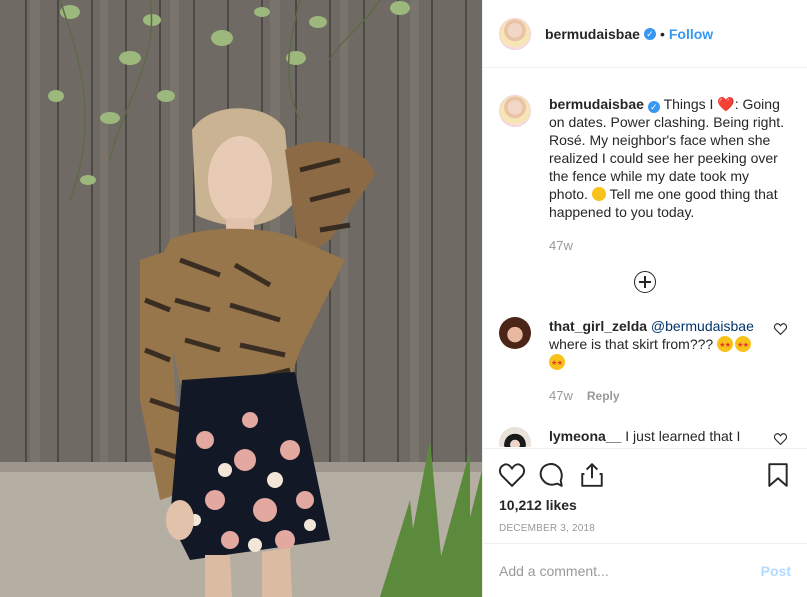  Describe the element at coordinates (670, 246) in the screenshot. I see `caption-timestamp: 47w` at that location.